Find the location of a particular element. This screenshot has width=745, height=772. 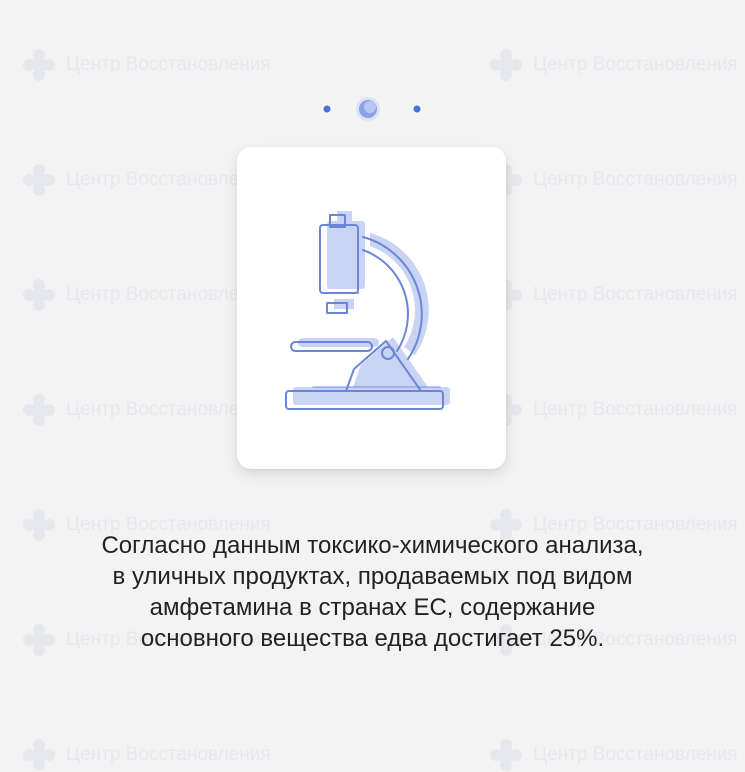

caption-line: основного вещества едва достигает 25%. is located at coordinates (372, 638).